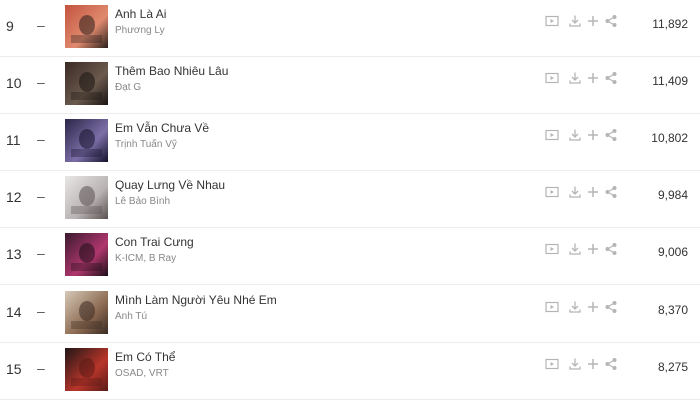  What do you see at coordinates (196, 300) in the screenshot?
I see `song-title: Mình Làm Người Yêu Nhé Em` at bounding box center [196, 300].